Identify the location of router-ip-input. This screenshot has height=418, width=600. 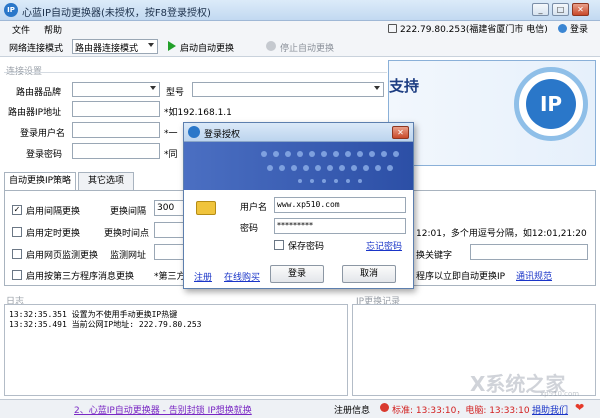
(116, 109).